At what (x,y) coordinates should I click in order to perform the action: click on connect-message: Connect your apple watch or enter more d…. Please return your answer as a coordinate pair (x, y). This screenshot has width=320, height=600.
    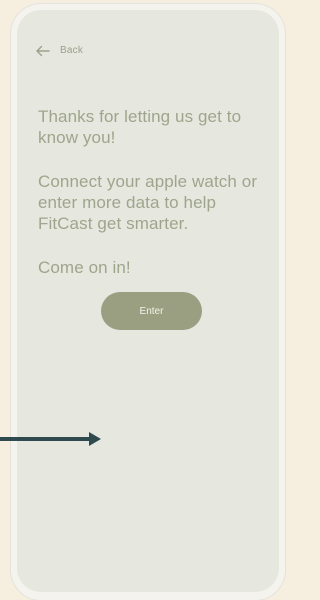
    Looking at the image, I should click on (148, 202).